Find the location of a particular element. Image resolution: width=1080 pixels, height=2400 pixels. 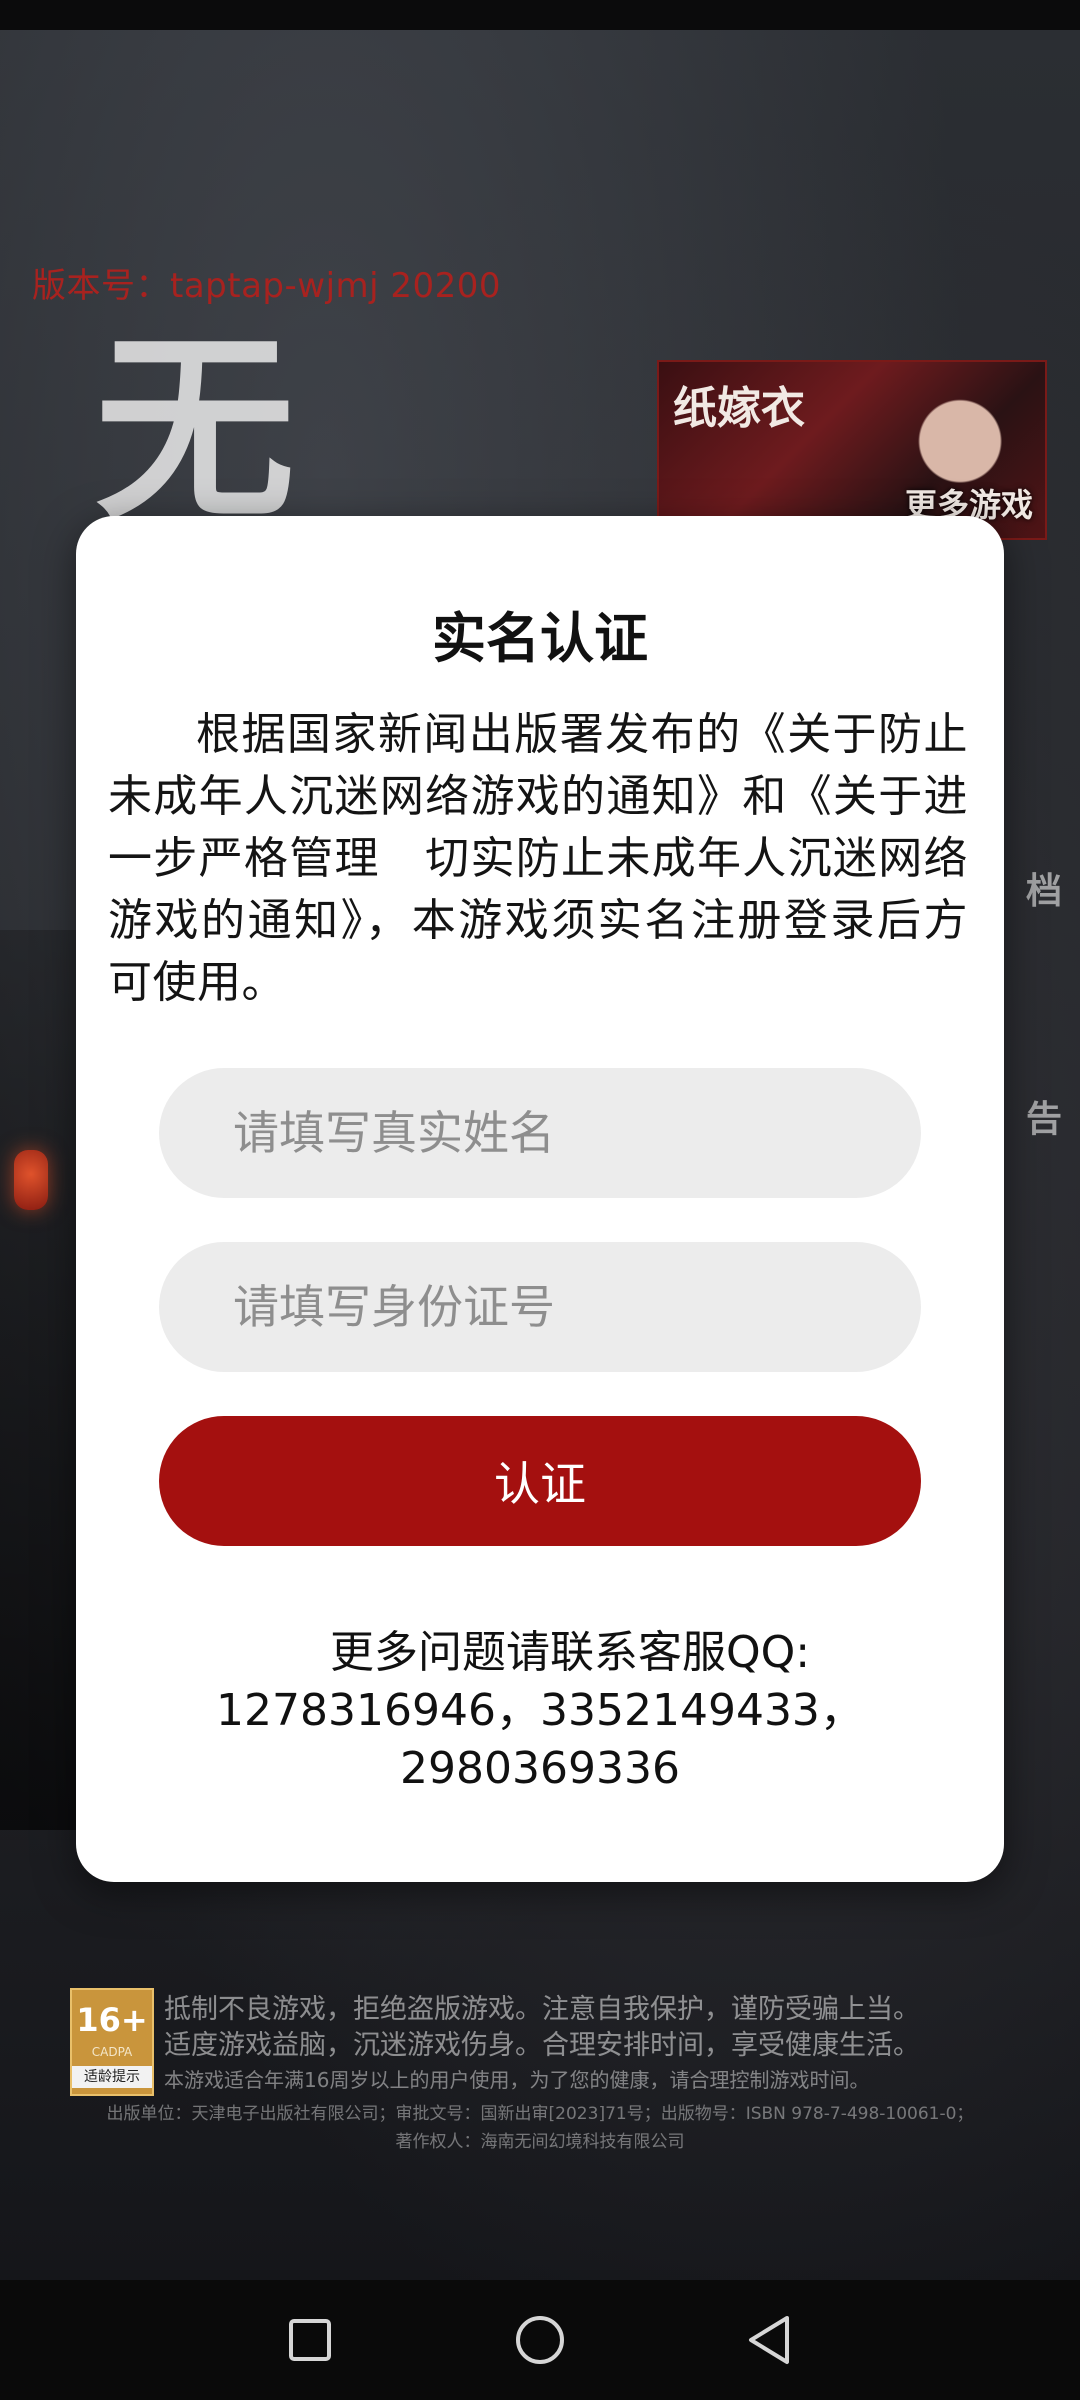

real-name-input is located at coordinates (540, 1133).